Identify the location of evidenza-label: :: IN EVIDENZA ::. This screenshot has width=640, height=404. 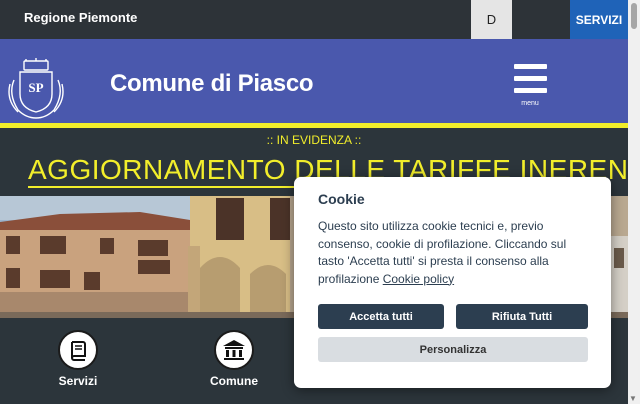
(314, 140).